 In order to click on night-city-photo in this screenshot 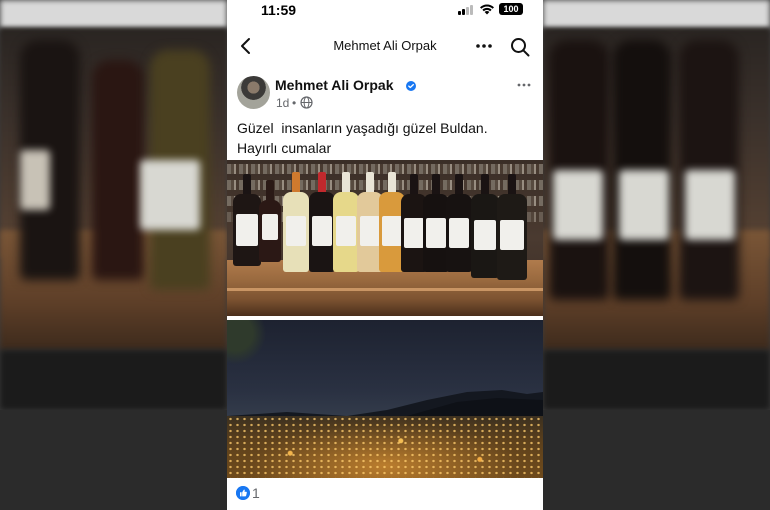, I will do `click(385, 399)`.